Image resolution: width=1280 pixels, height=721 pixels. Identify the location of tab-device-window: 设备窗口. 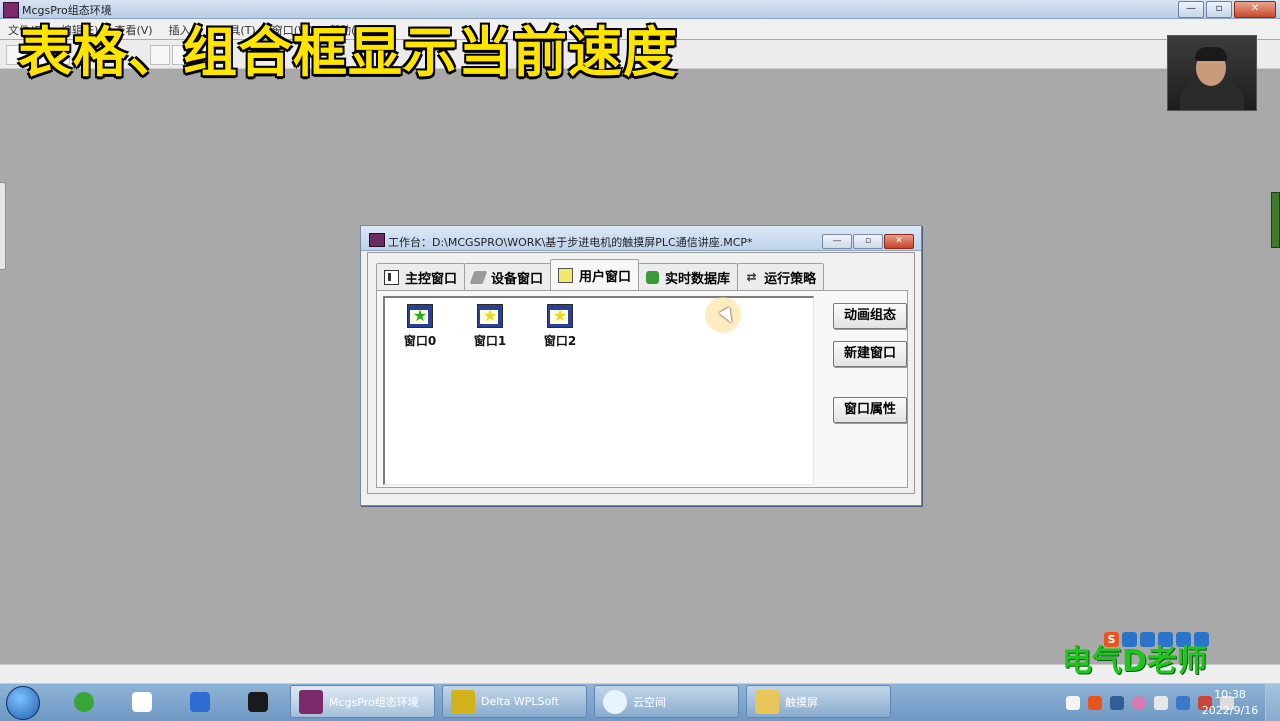
(508, 276).